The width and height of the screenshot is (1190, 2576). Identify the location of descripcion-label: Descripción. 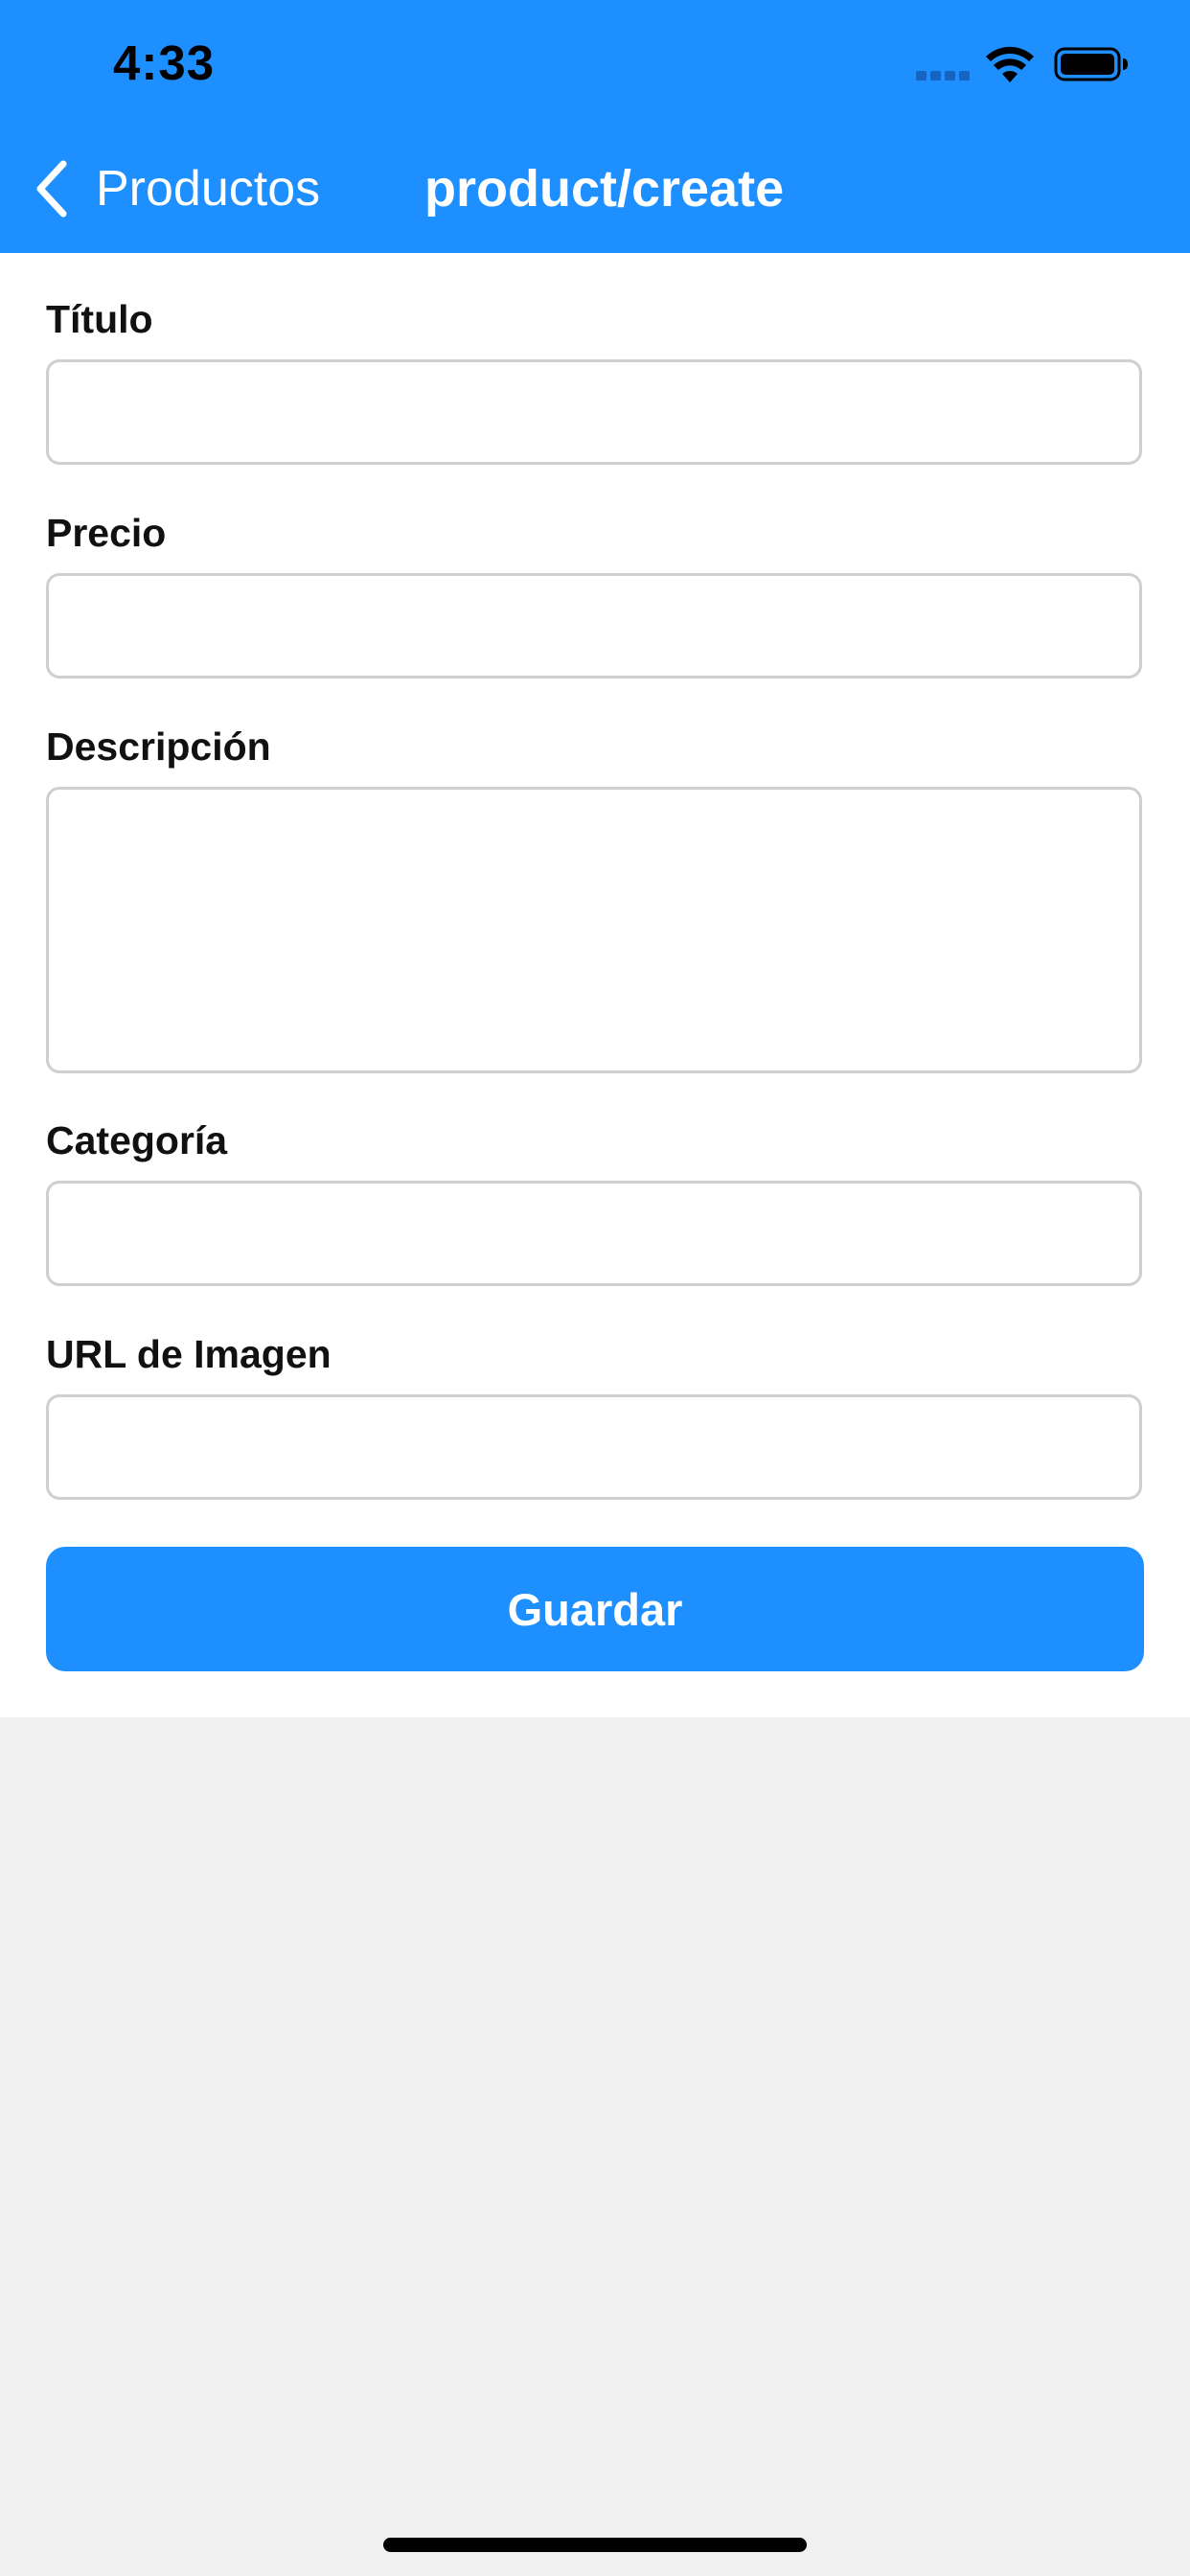
(159, 746).